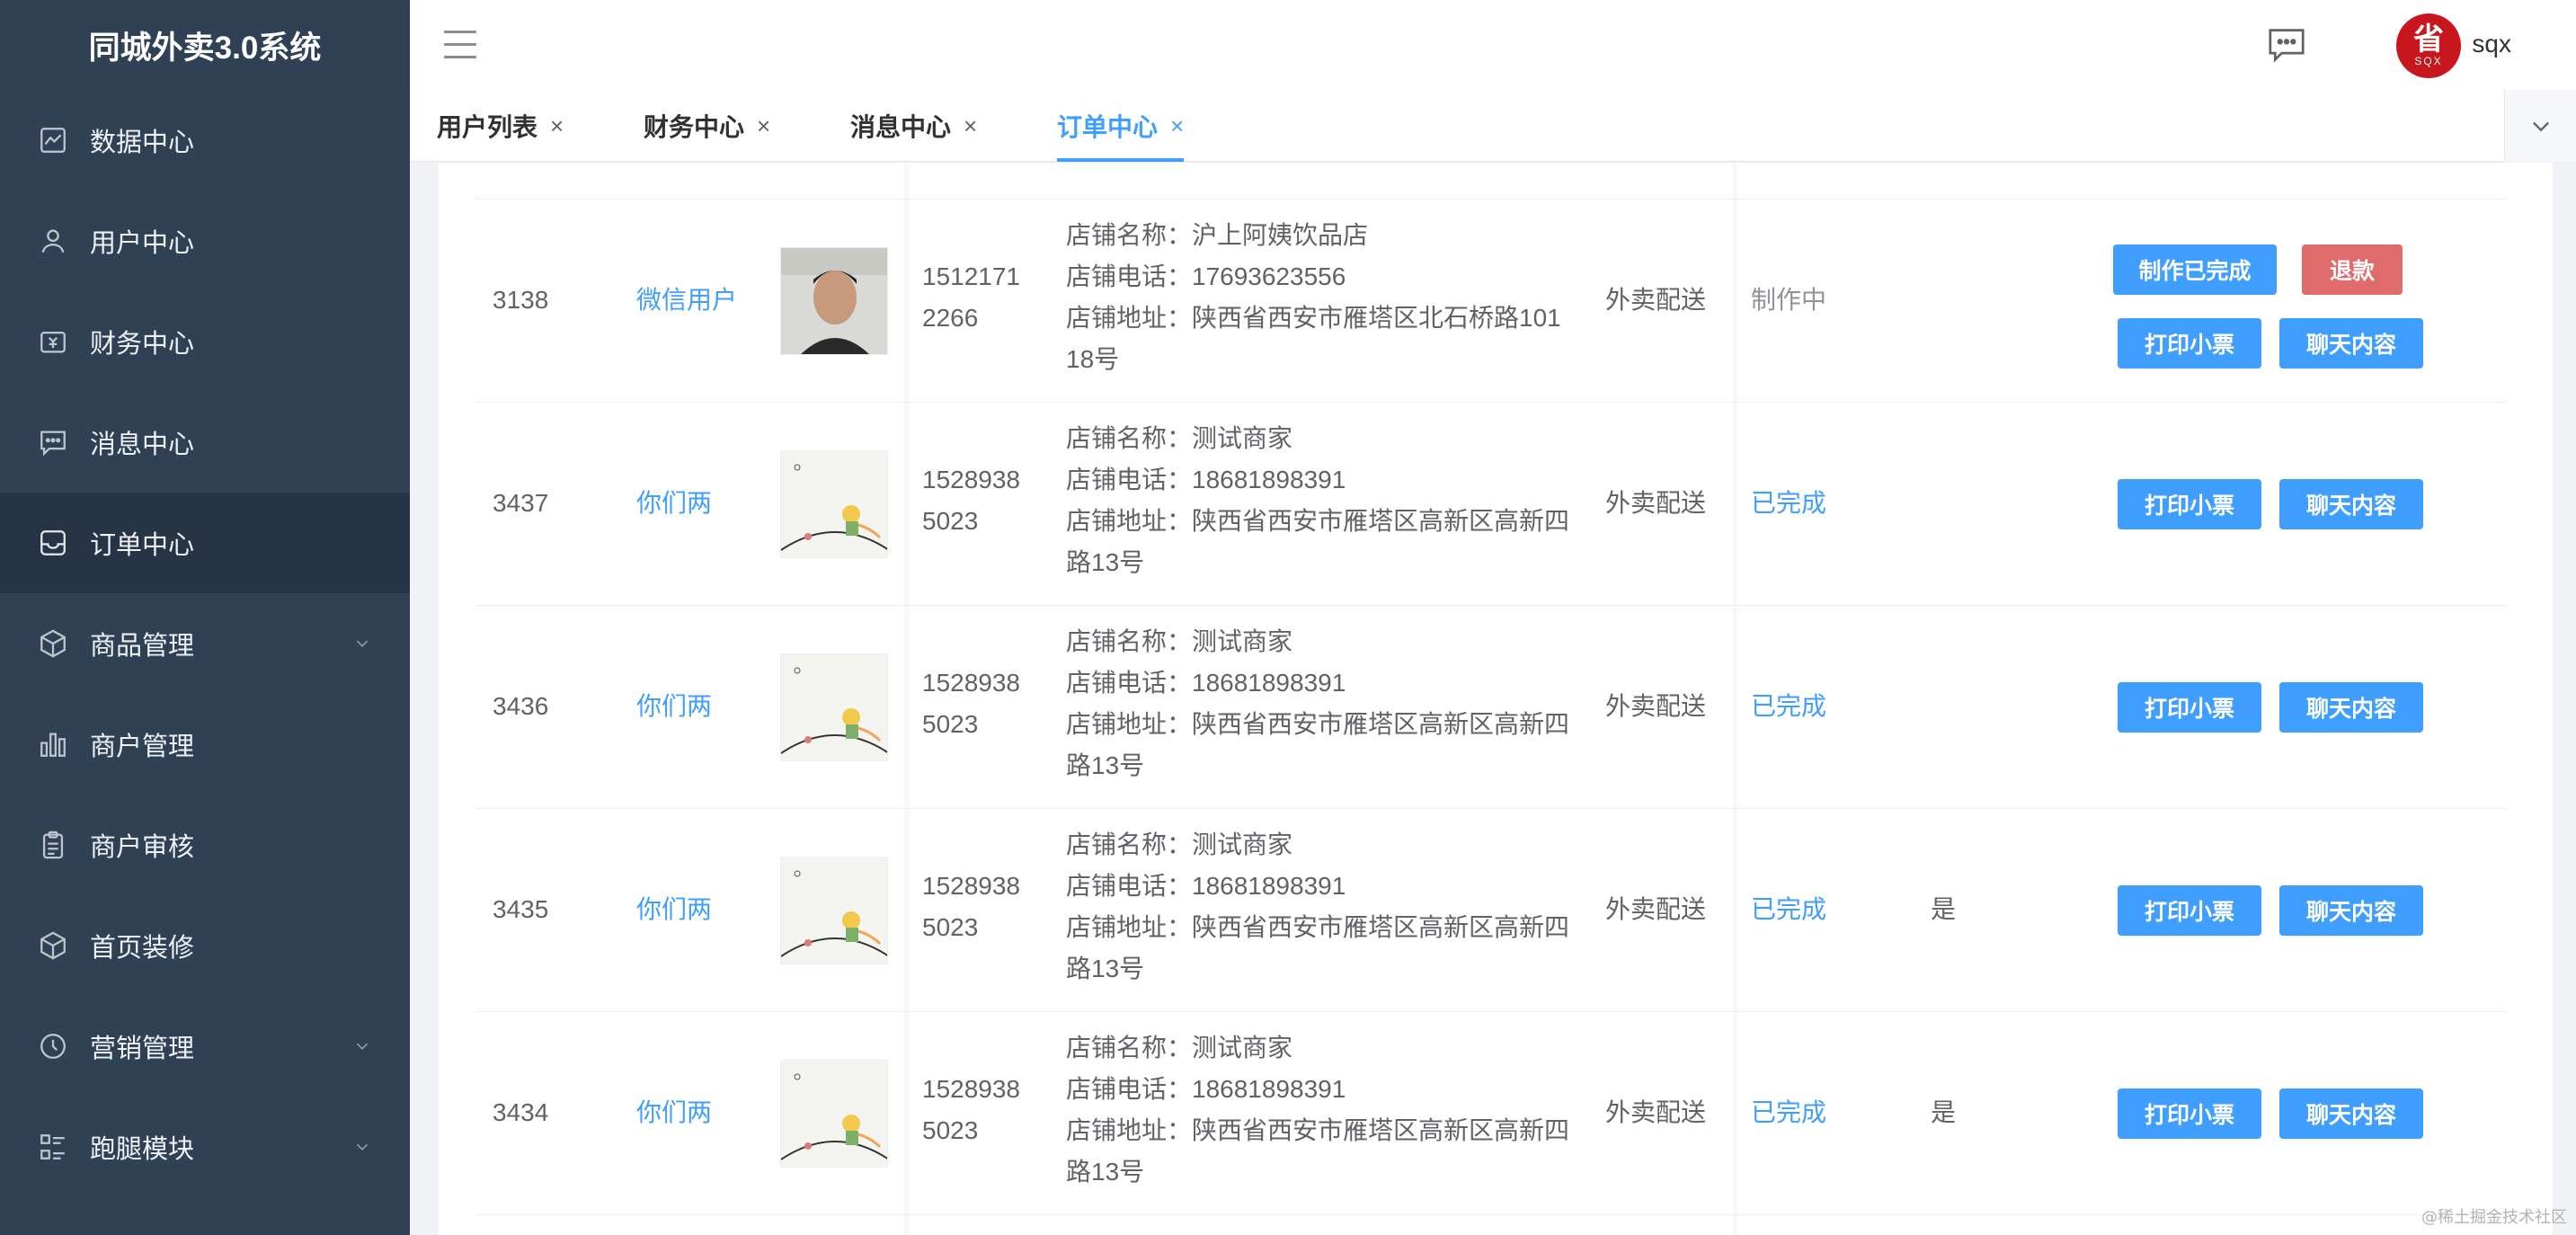  What do you see at coordinates (2491, 44) in the screenshot?
I see `username: sqx` at bounding box center [2491, 44].